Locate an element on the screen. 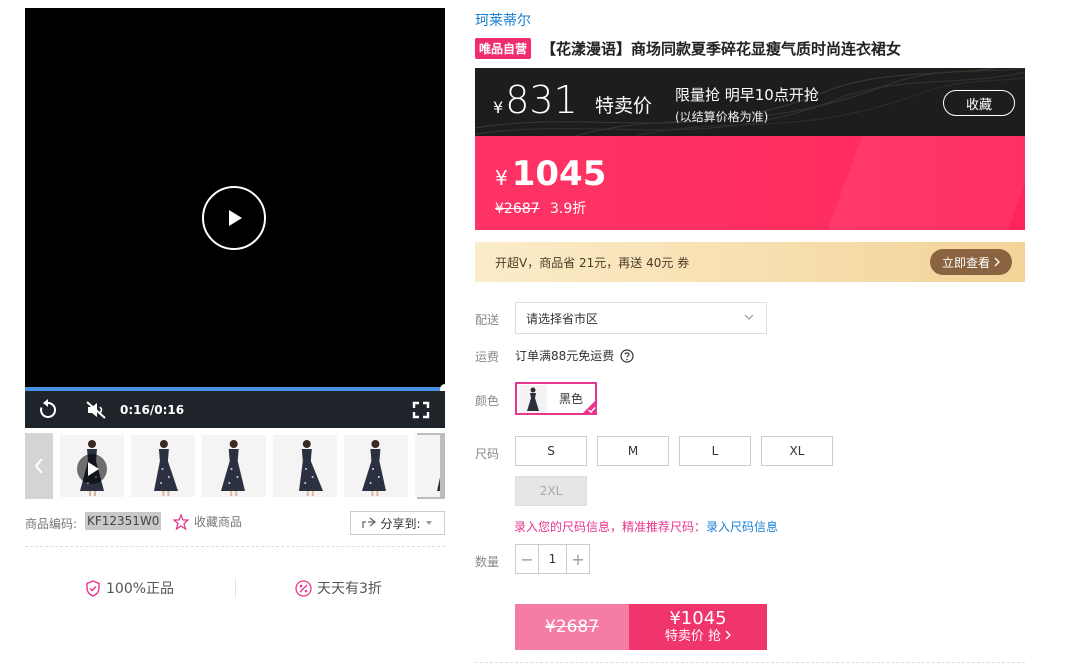 The height and width of the screenshot is (666, 1081). quantity-value: 1 is located at coordinates (552, 559).